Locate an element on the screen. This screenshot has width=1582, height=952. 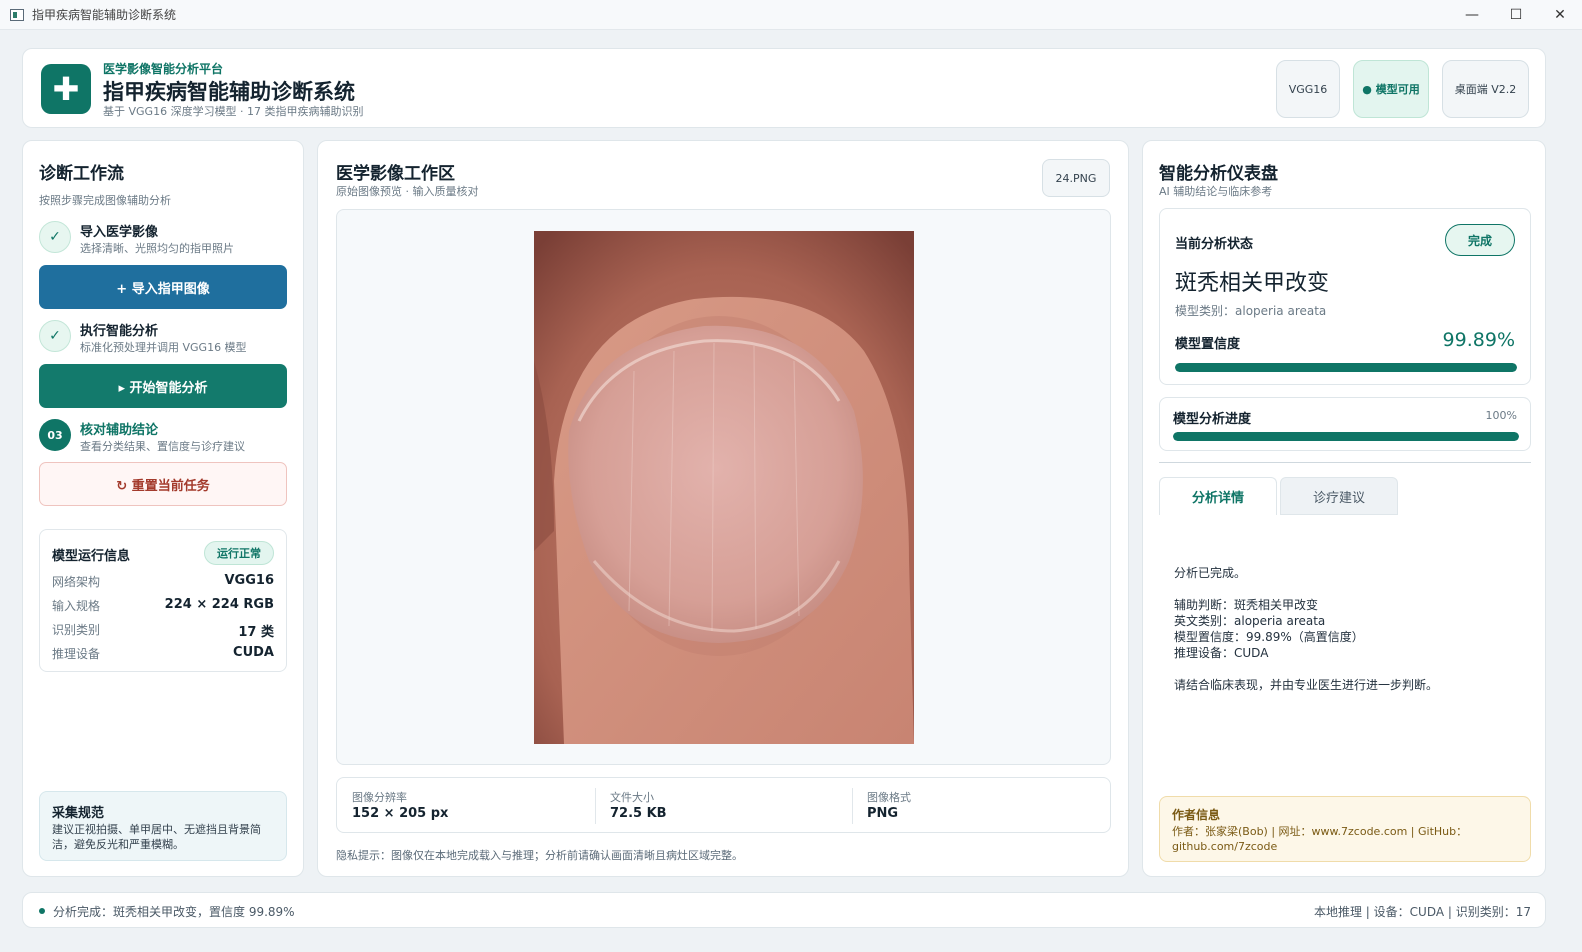
nail-image is located at coordinates (724, 487).